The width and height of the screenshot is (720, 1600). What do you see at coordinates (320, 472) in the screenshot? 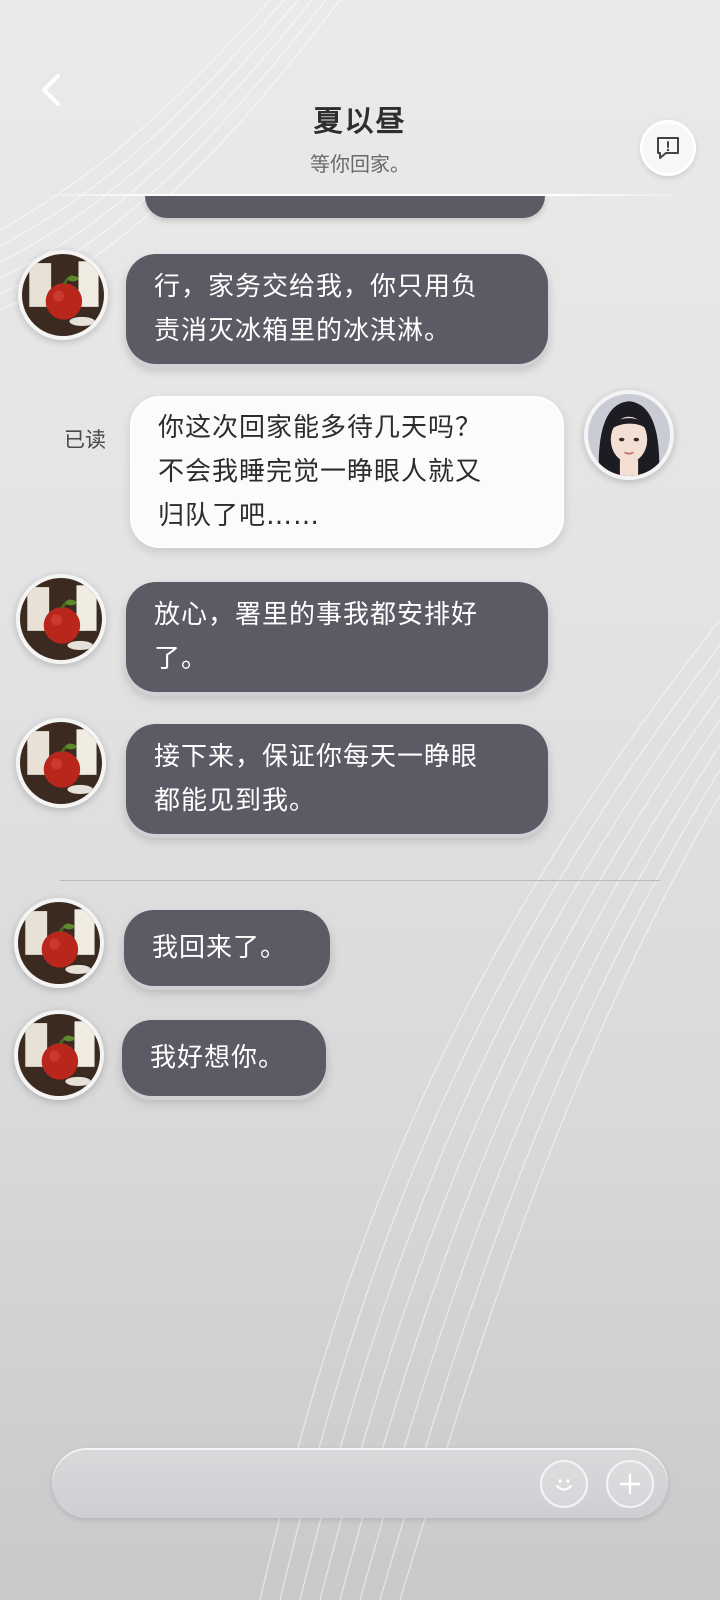
I see `message-line: 不会我睡完觉一睁眼人就又` at bounding box center [320, 472].